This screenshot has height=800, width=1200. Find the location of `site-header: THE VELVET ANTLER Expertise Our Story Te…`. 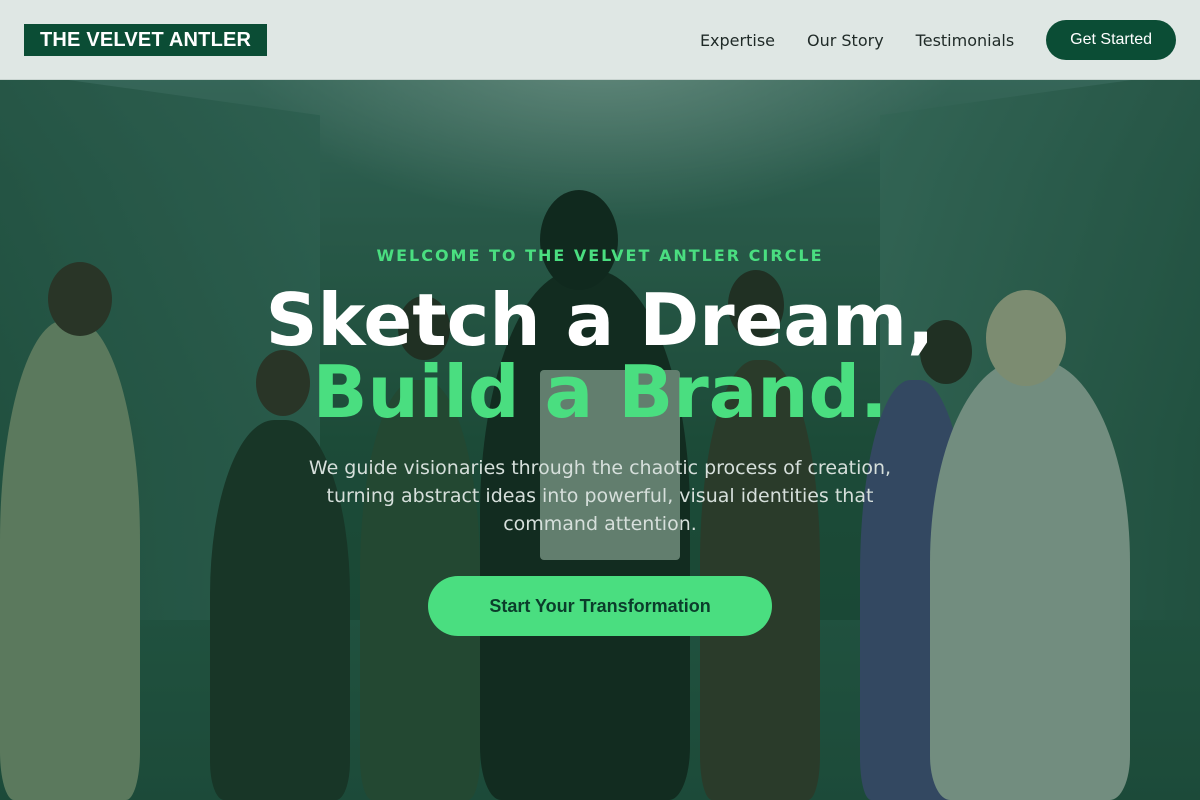

site-header: THE VELVET ANTLER Expertise Our Story Te… is located at coordinates (600, 40).